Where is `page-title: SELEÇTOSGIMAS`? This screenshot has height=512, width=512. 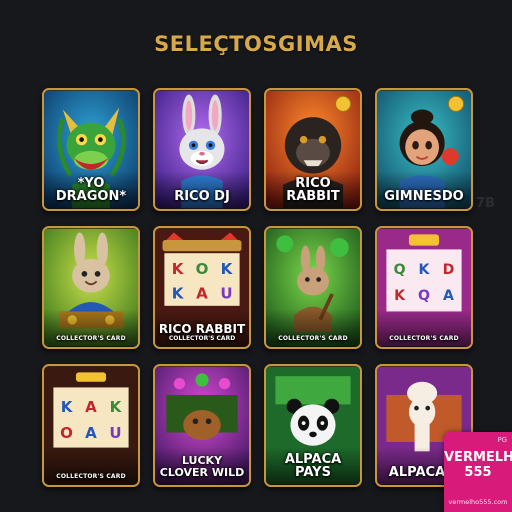
page-title: SELEÇTOSGIMAS is located at coordinates (256, 44).